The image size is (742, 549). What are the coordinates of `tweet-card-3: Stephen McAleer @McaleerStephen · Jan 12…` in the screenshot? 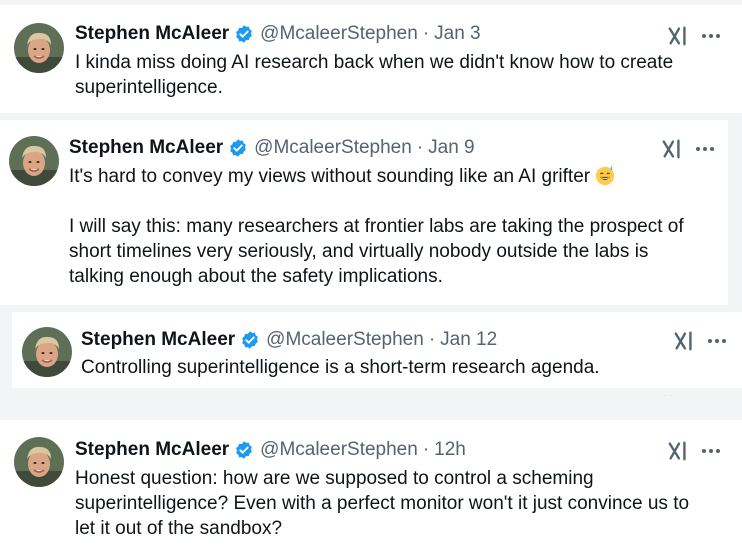 It's located at (377, 350).